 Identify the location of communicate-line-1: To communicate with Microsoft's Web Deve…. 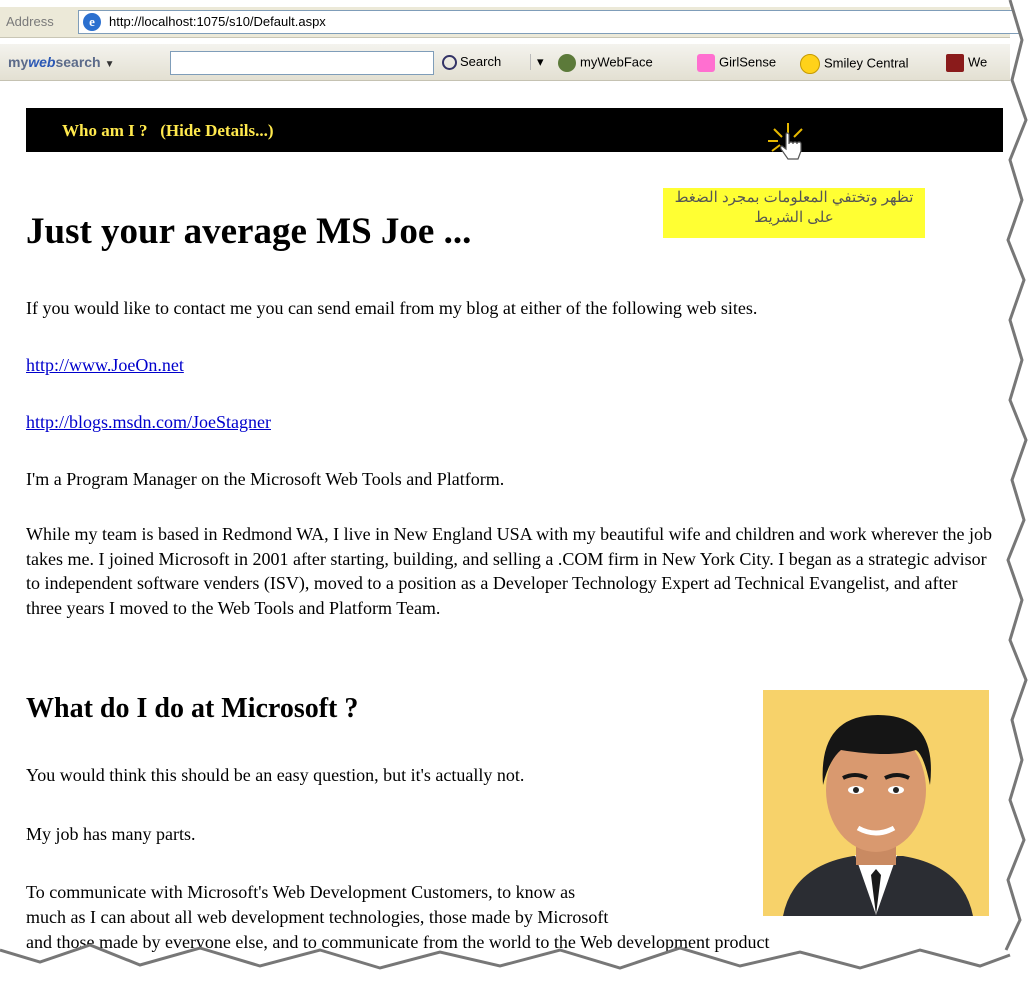
(301, 892).